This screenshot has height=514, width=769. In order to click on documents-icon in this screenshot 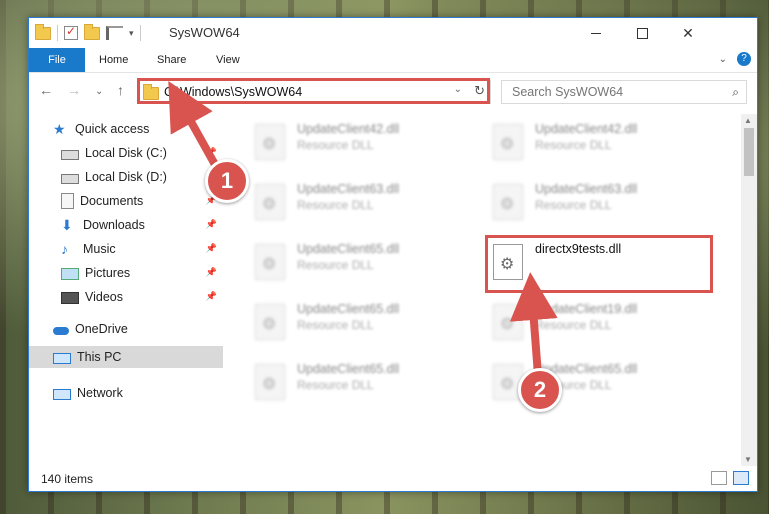, I will do `click(67, 201)`.